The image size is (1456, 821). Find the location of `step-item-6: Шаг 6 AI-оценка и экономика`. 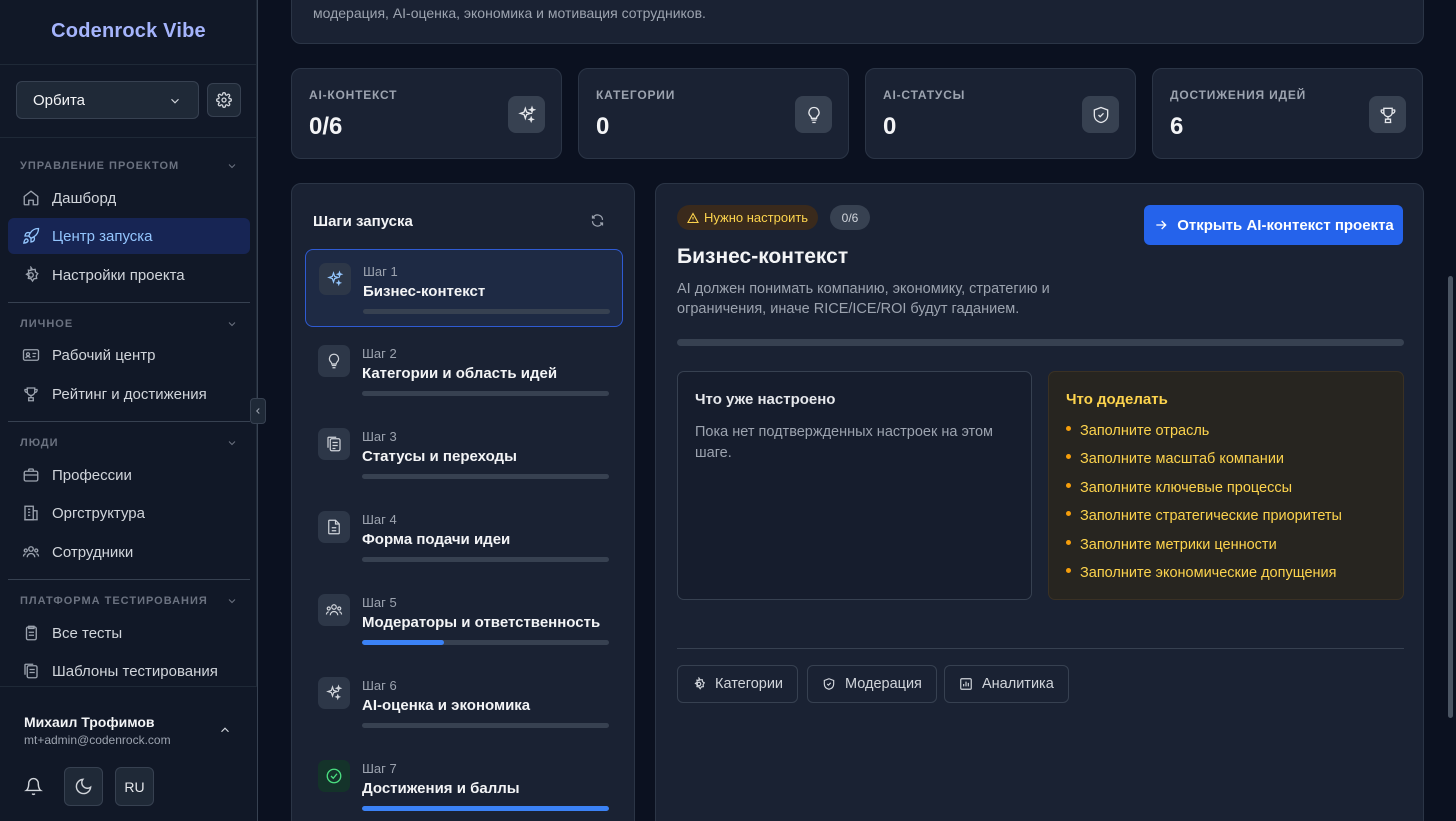

step-item-6: Шаг 6 AI-оценка и экономика is located at coordinates (464, 703).